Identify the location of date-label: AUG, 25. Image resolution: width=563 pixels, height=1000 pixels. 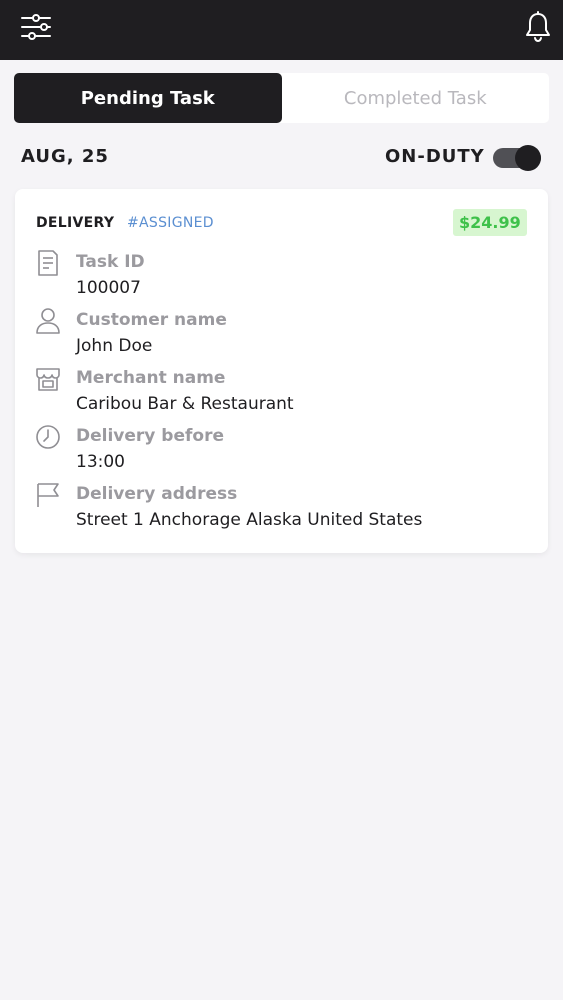
(65, 156).